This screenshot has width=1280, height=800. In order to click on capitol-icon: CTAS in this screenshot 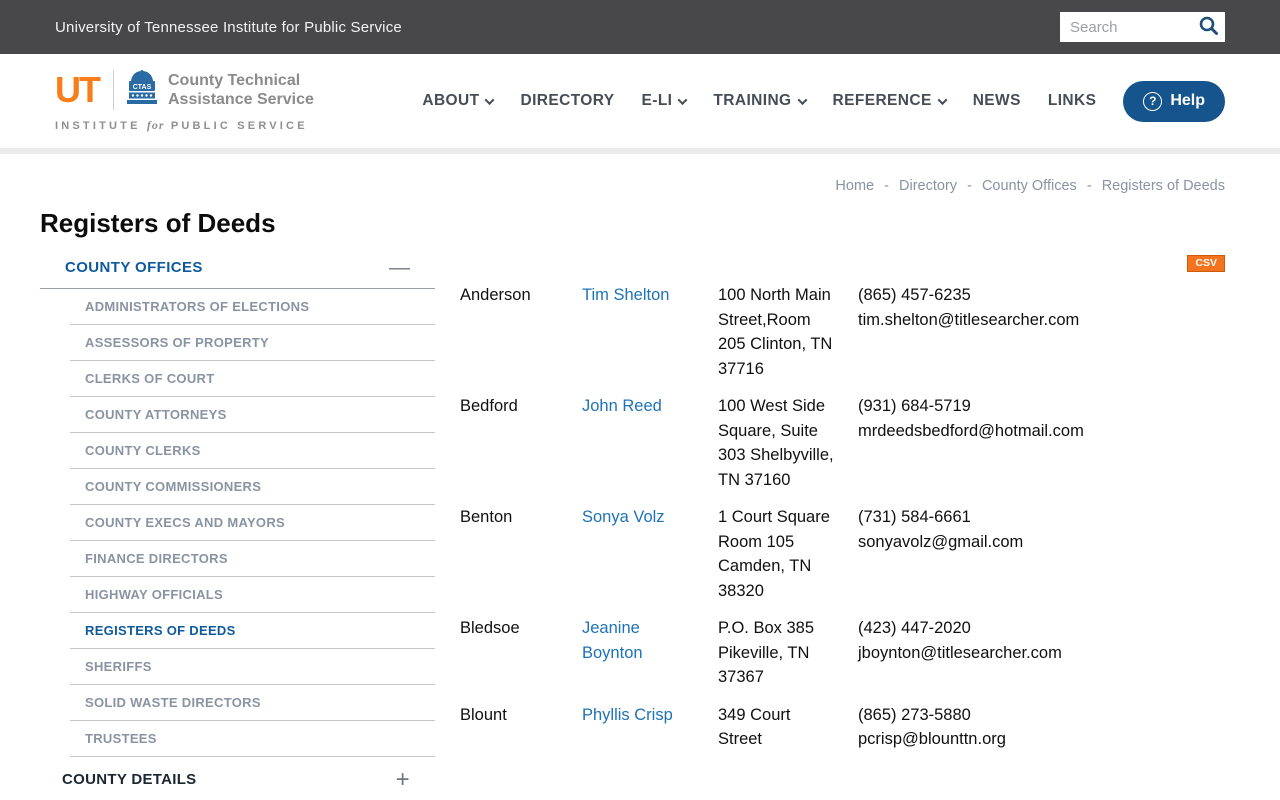, I will do `click(142, 90)`.